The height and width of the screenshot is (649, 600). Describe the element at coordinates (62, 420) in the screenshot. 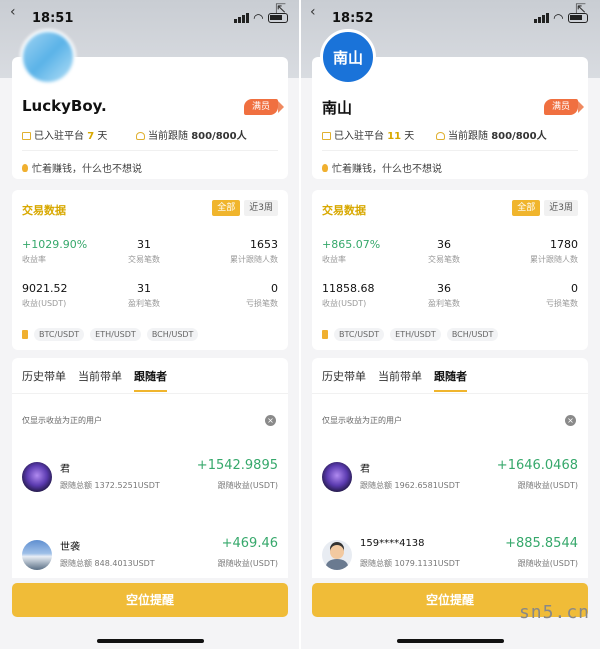

I see `filter-note: 仅显示收益为正的用户` at that location.